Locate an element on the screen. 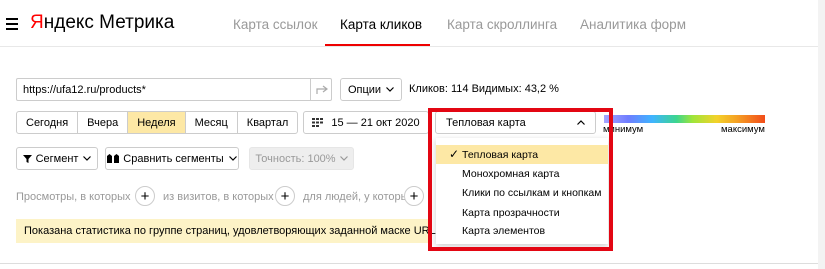  menu-icon is located at coordinates (12, 24).